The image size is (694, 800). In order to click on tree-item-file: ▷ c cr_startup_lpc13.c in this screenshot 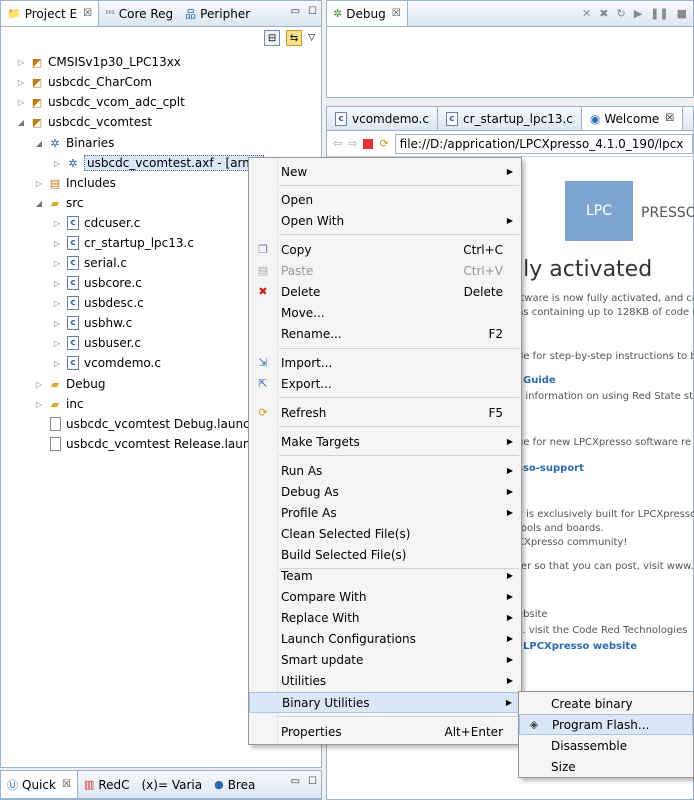, I will do `click(122, 243)`.